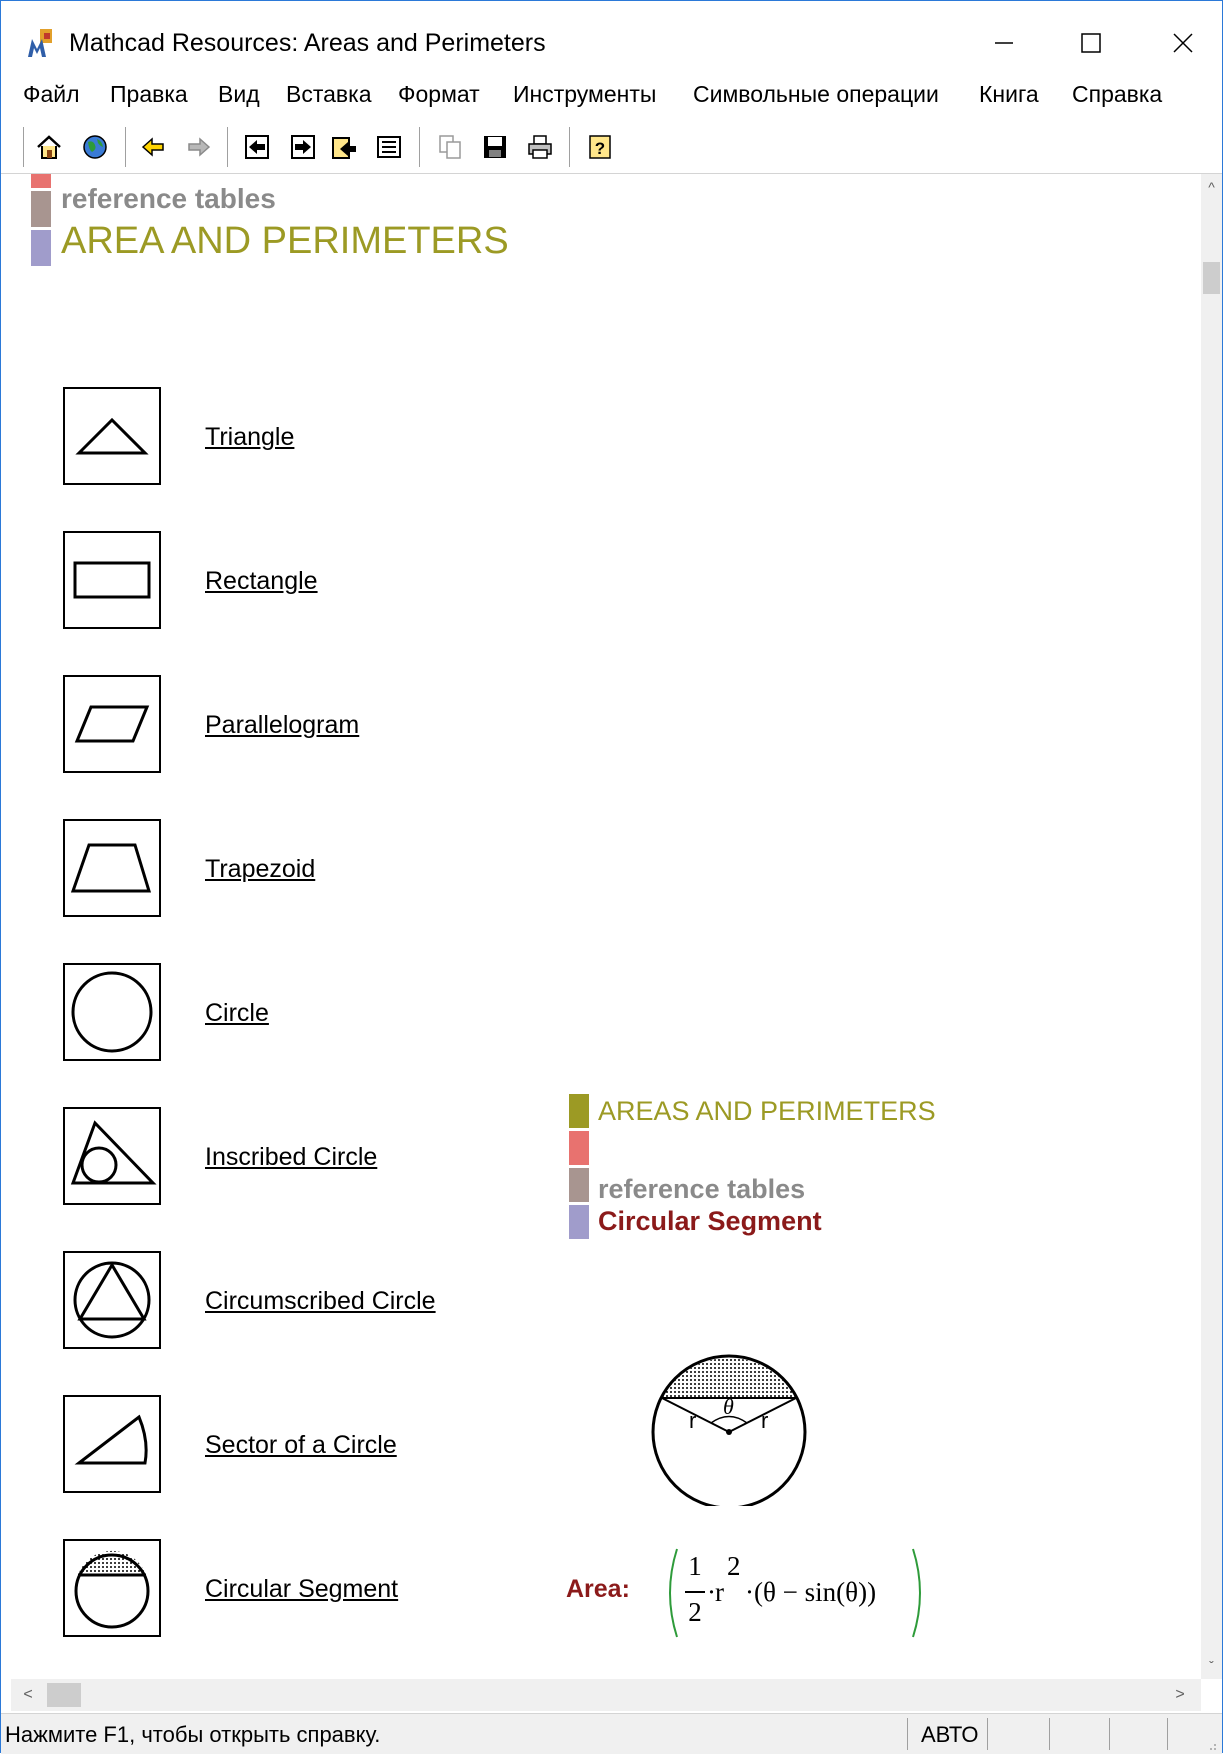  Describe the element at coordinates (439, 94) in the screenshot. I see `menu-format: Формат` at that location.